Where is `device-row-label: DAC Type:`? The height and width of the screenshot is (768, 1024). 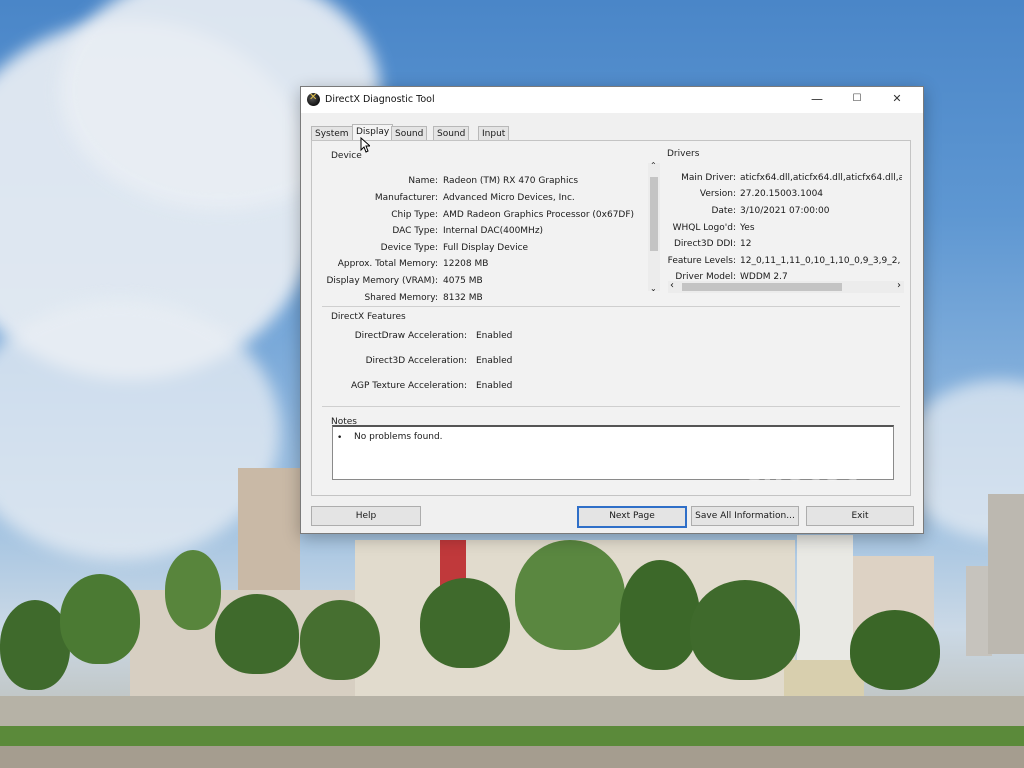 device-row-label: DAC Type: is located at coordinates (415, 231).